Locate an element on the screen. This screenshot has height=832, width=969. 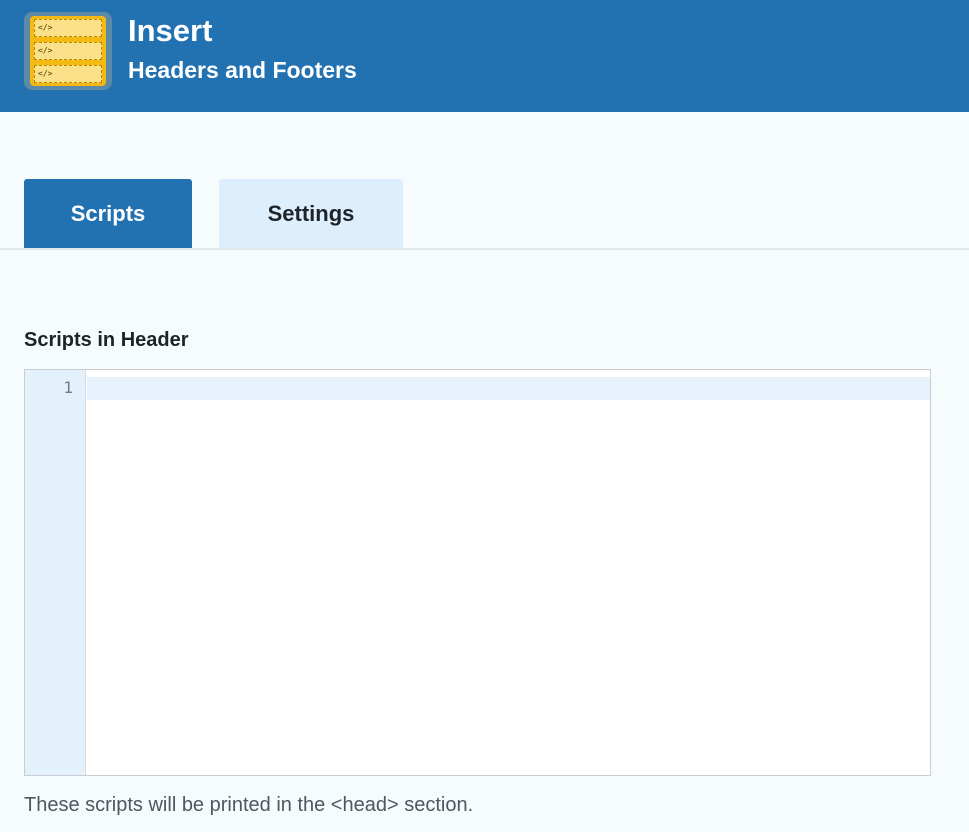
tab-bar: Scripts Settings is located at coordinates (484, 214).